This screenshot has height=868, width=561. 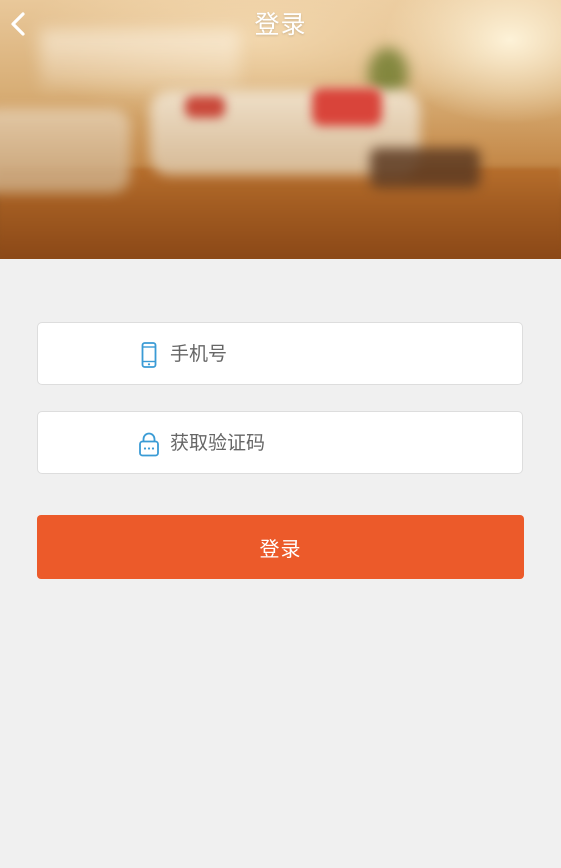 I want to click on banner-table, so click(x=425, y=168).